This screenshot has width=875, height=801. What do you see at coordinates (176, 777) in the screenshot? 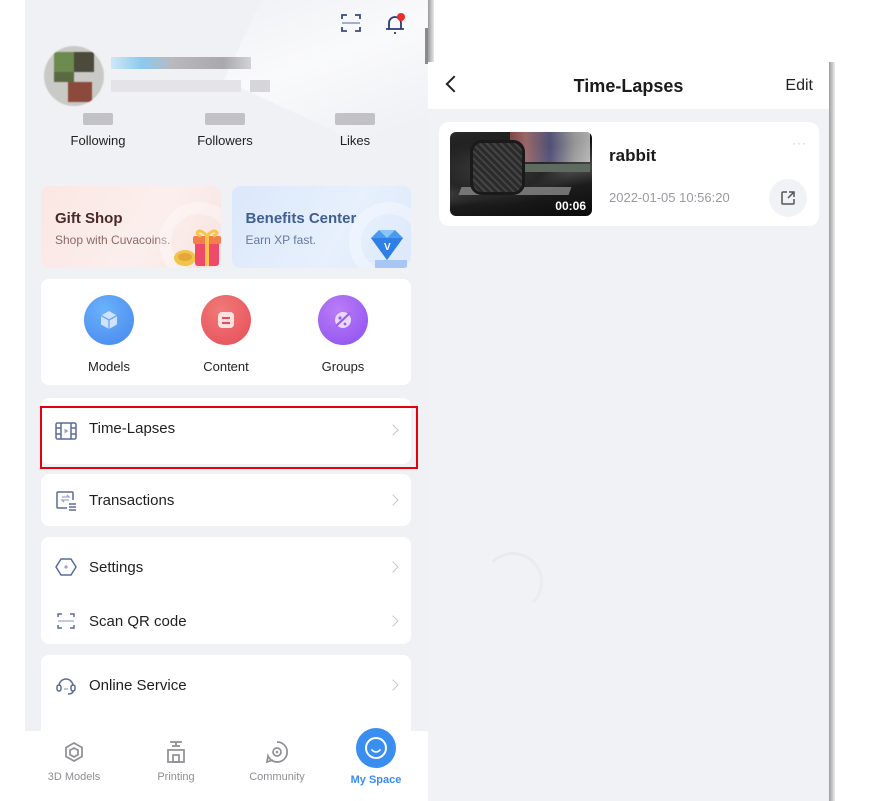
I see `tab-label: Printing` at bounding box center [176, 777].